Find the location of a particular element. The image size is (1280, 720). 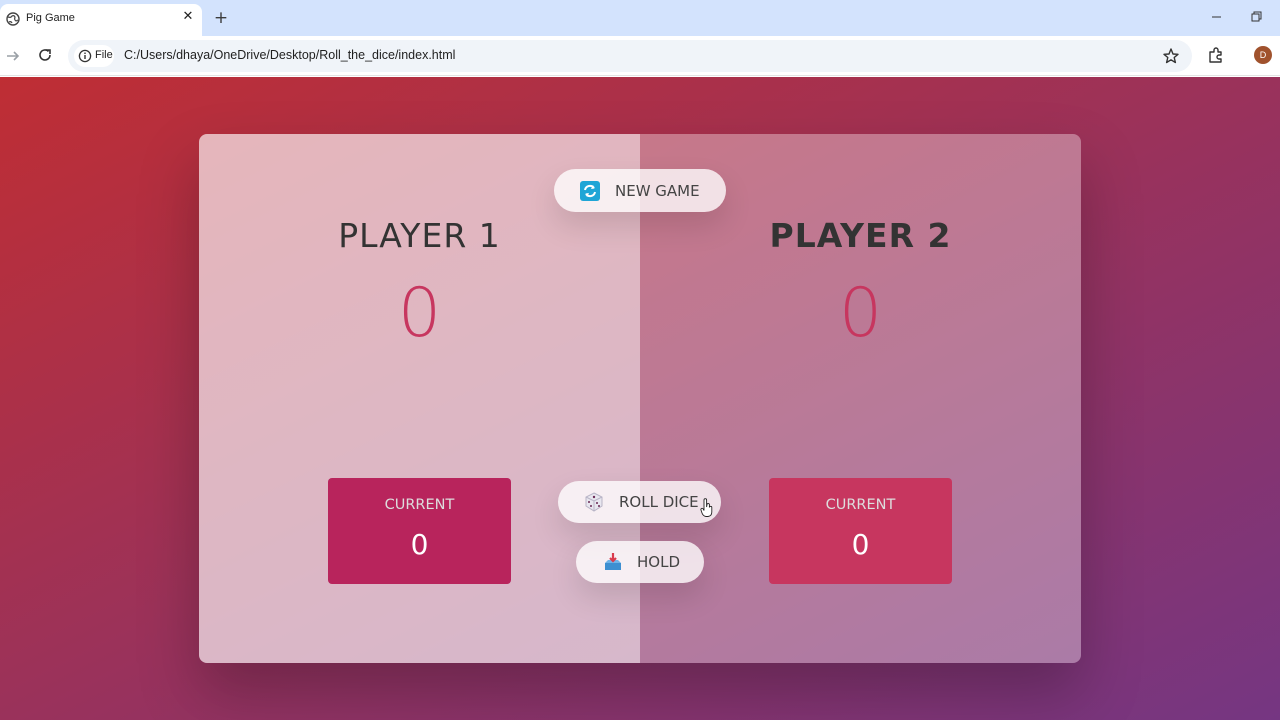

refresh-icon is located at coordinates (590, 190).